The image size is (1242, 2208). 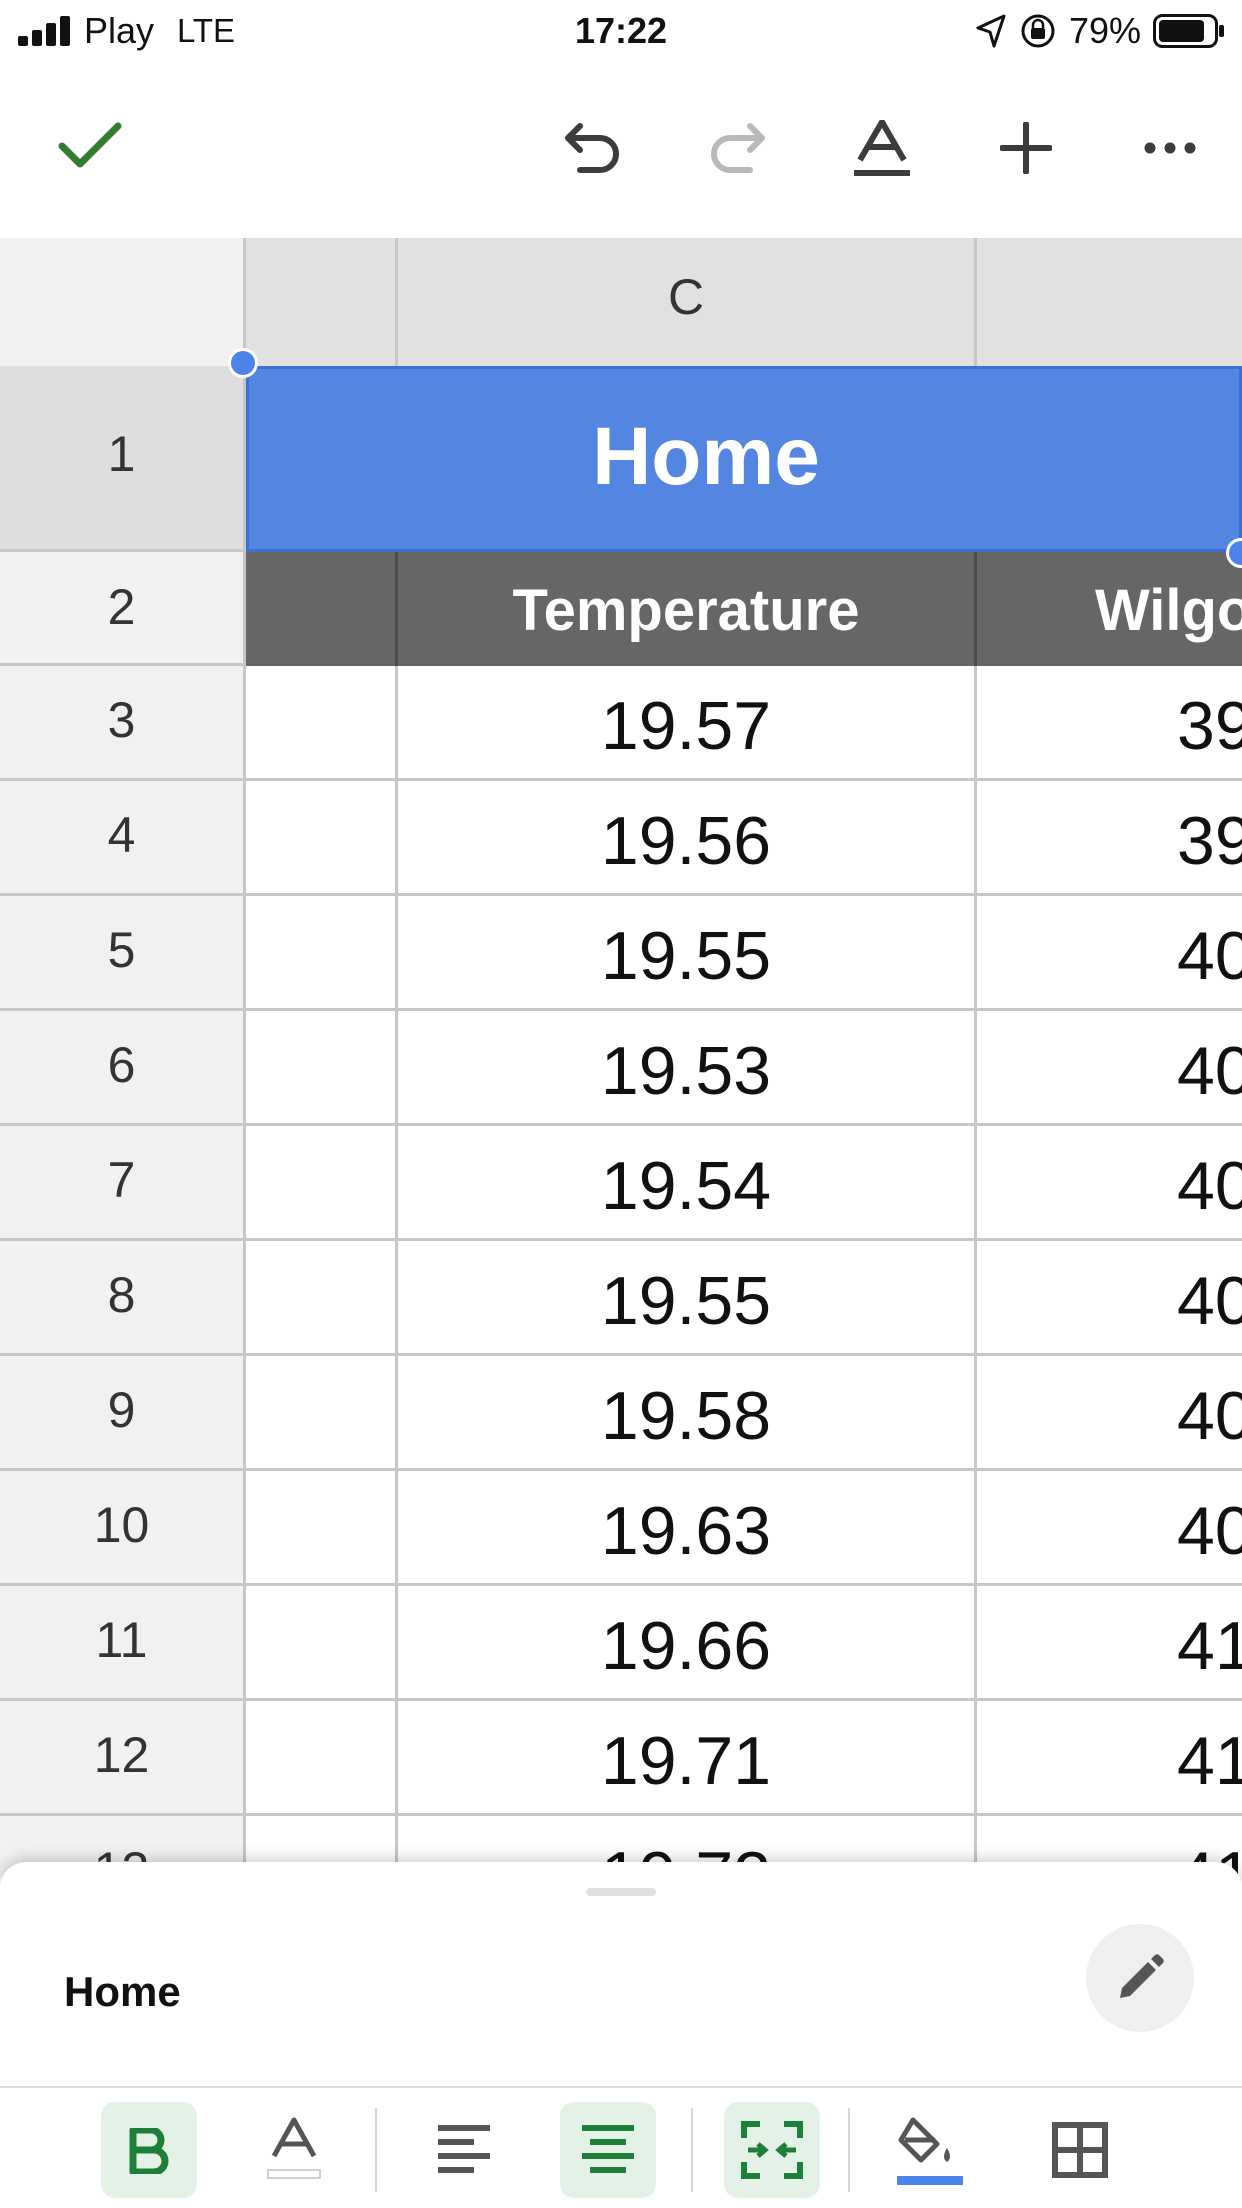 I want to click on status-bar: Play LTE 17:22 79%, so click(x=621, y=32).